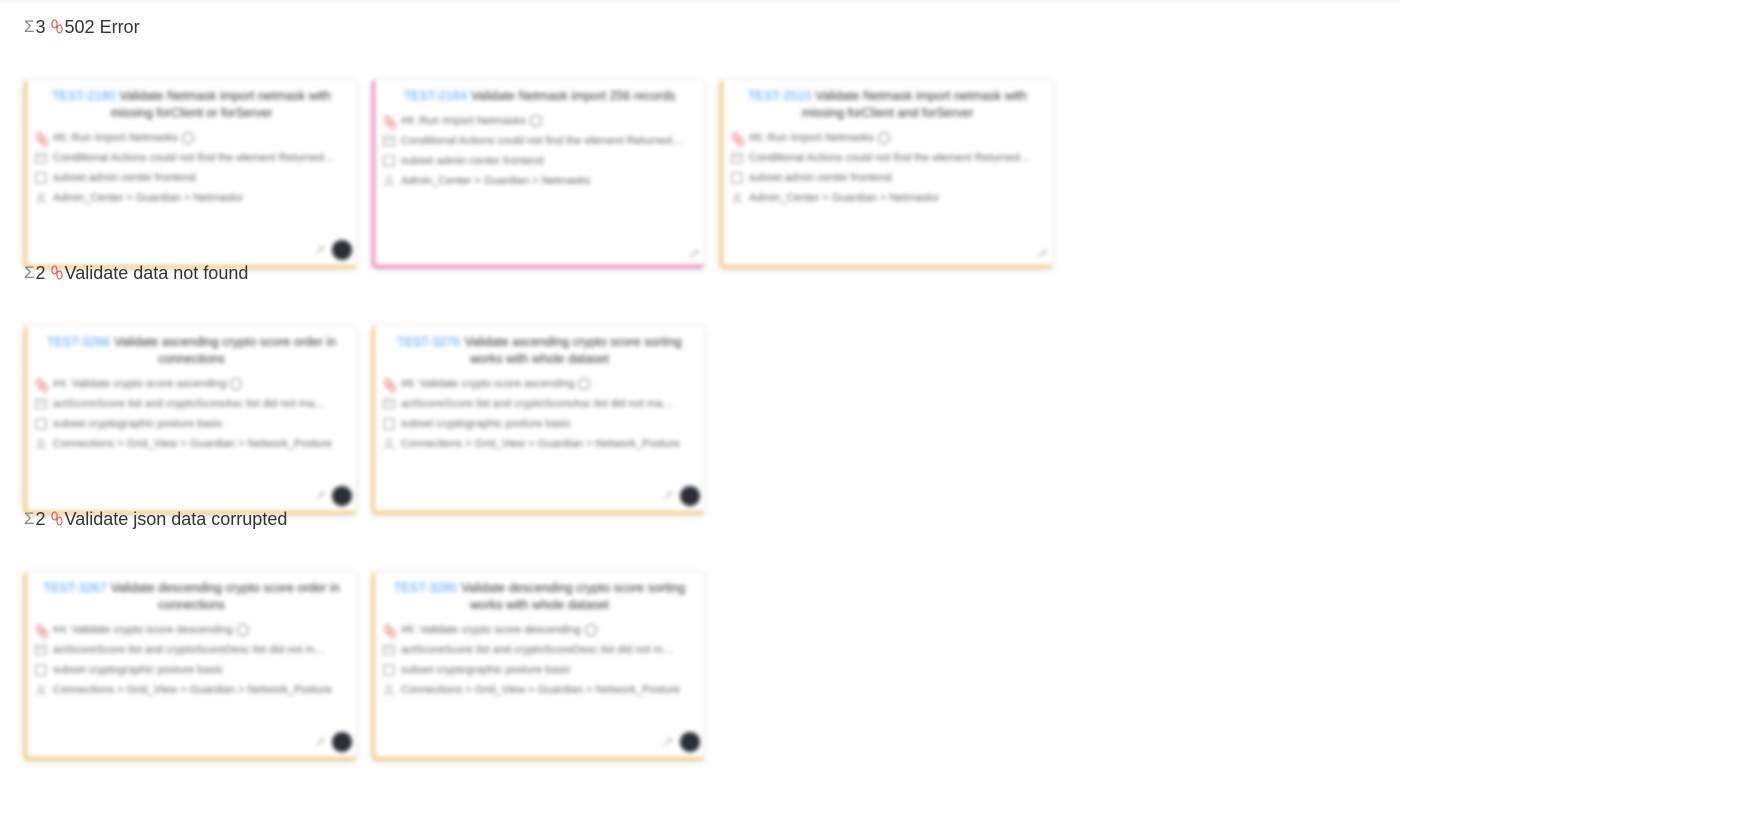  Describe the element at coordinates (496, 181) in the screenshot. I see `path-text: Admin_Center > Guardian > Netmasks` at that location.